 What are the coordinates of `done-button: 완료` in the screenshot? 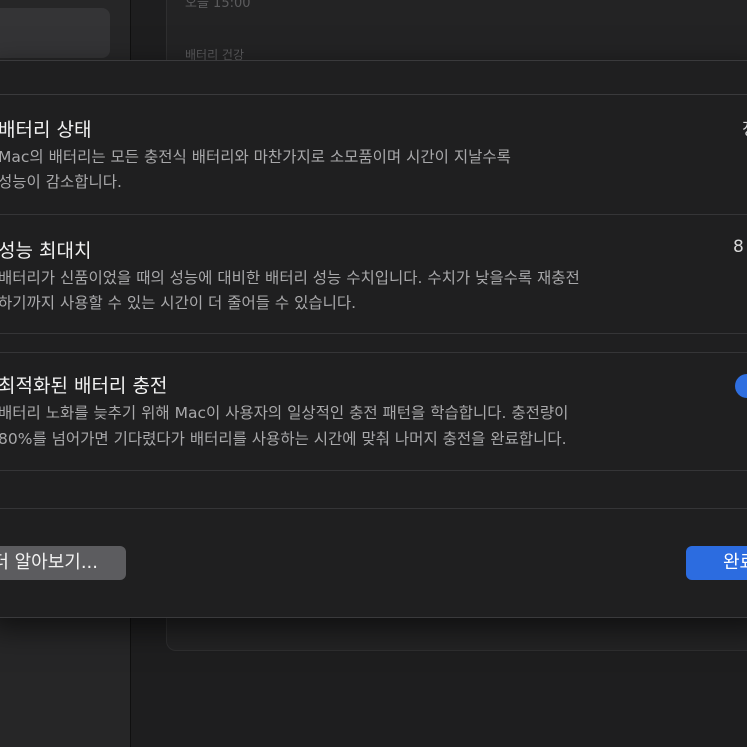 It's located at (716, 563).